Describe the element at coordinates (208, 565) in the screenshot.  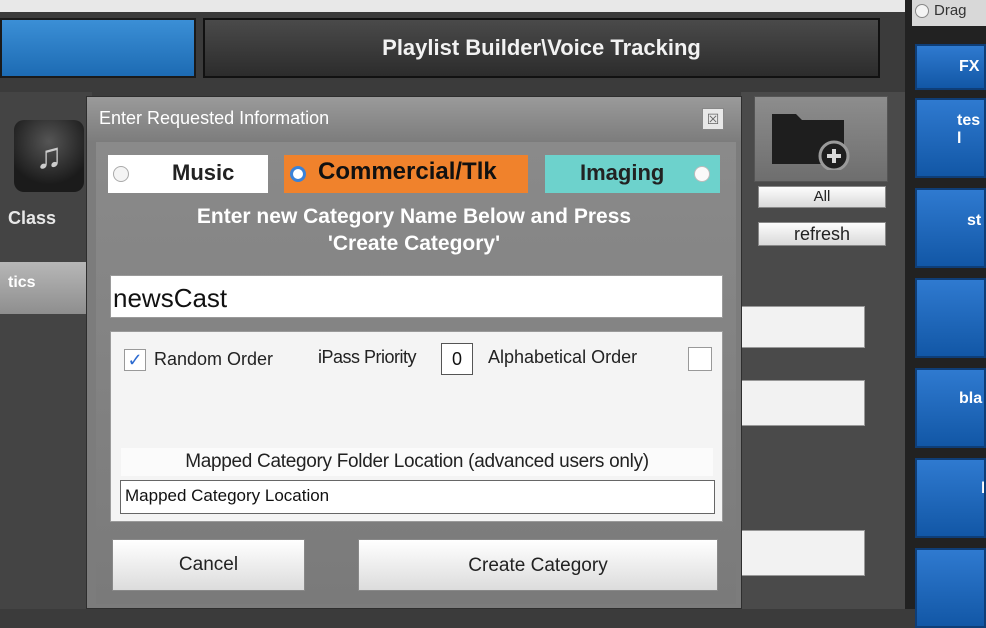
I see `cancel-button: Cancel` at that location.